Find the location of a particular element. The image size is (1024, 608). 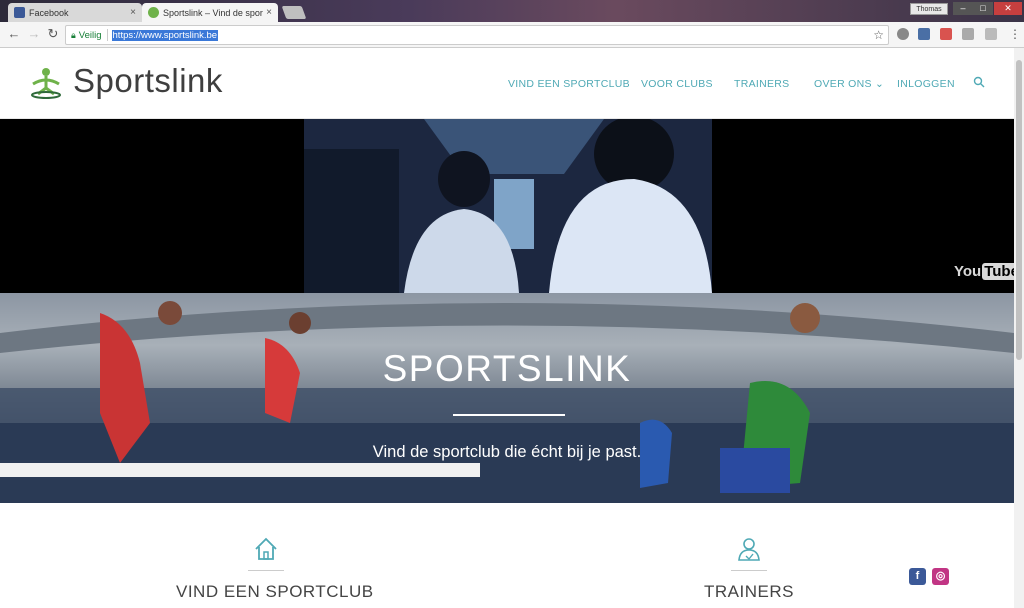

feature-trainers: TRAINERS is located at coordinates (749, 592).